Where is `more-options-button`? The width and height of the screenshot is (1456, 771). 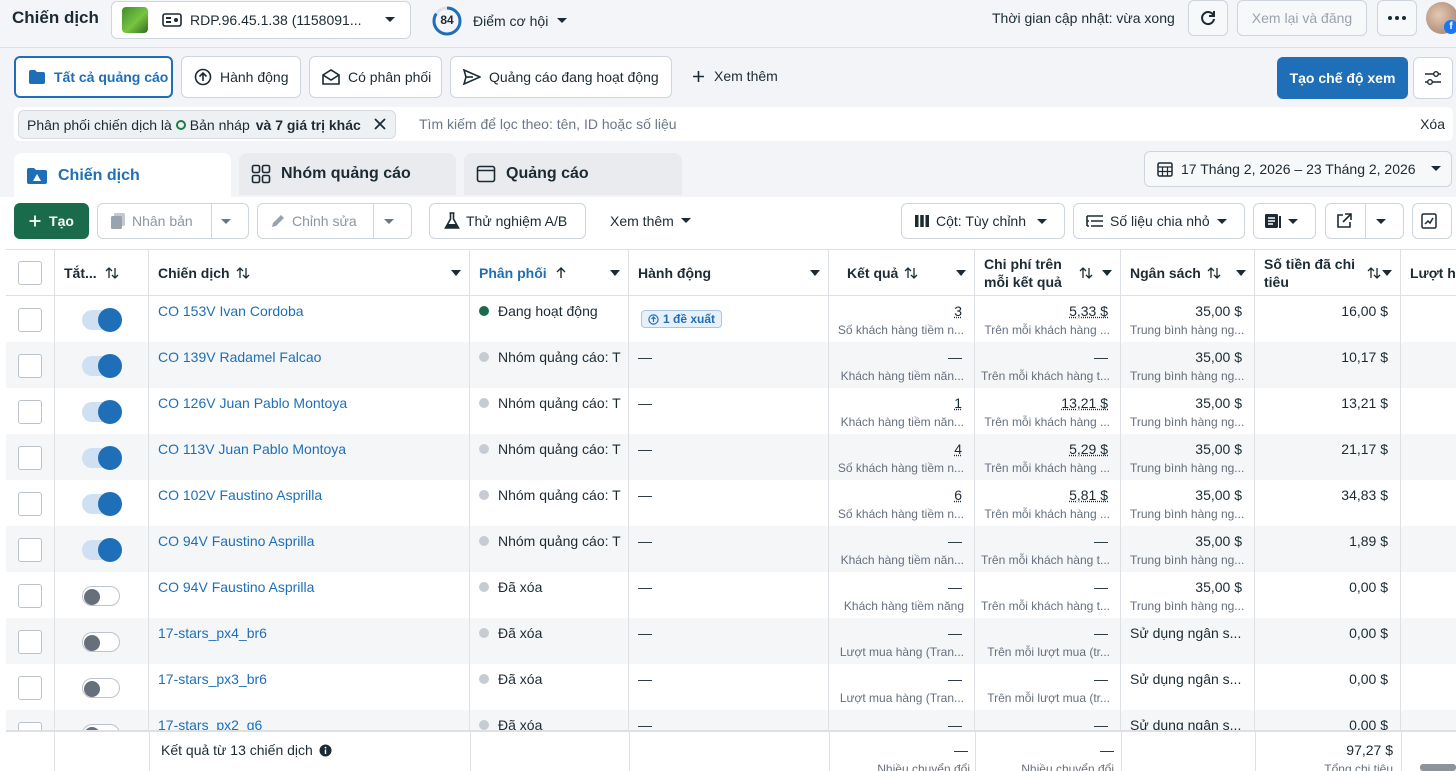 more-options-button is located at coordinates (1397, 18).